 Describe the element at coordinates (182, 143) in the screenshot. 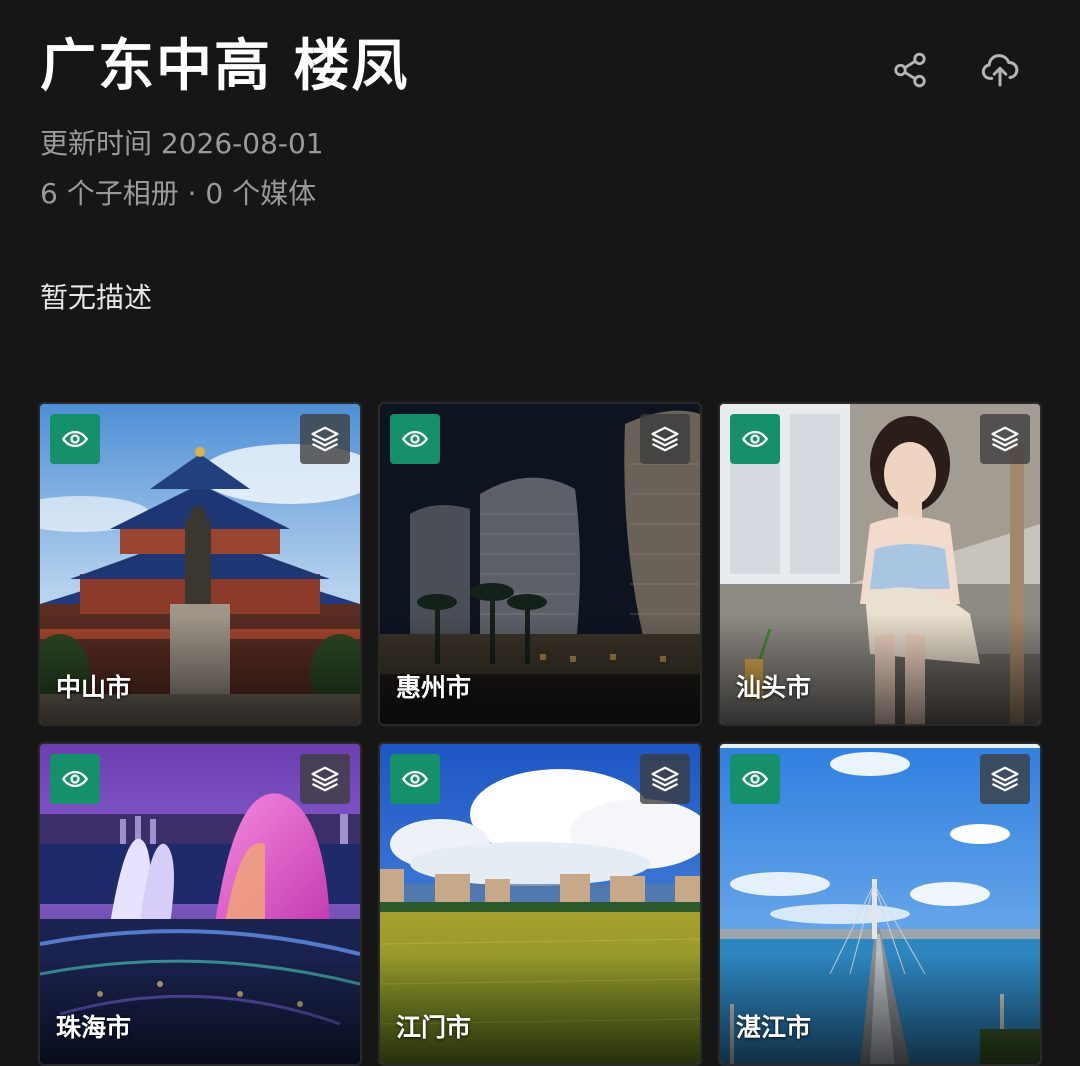

I see `updated-time: 更新时间 2026-08-01` at that location.